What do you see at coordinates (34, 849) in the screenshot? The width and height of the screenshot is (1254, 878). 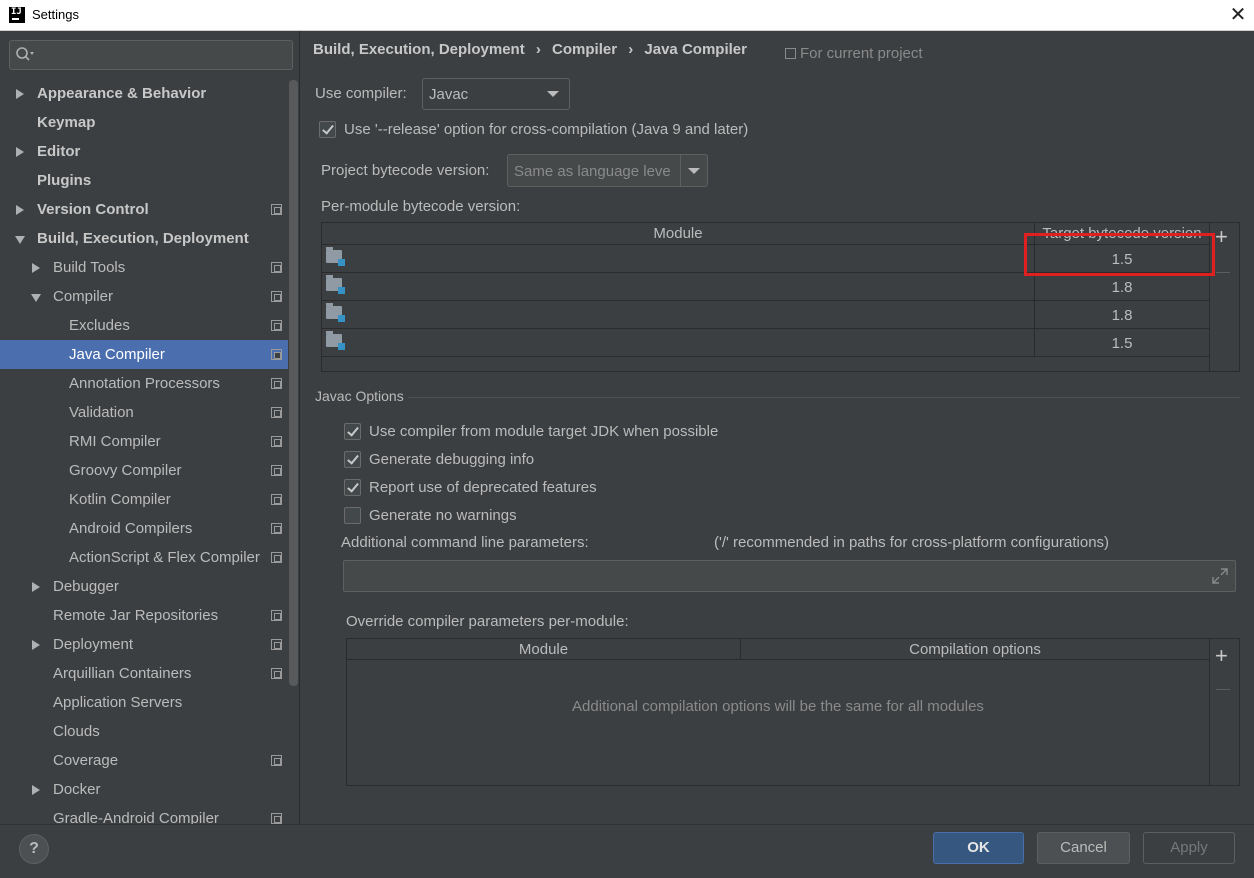 I see `help-button: ?` at bounding box center [34, 849].